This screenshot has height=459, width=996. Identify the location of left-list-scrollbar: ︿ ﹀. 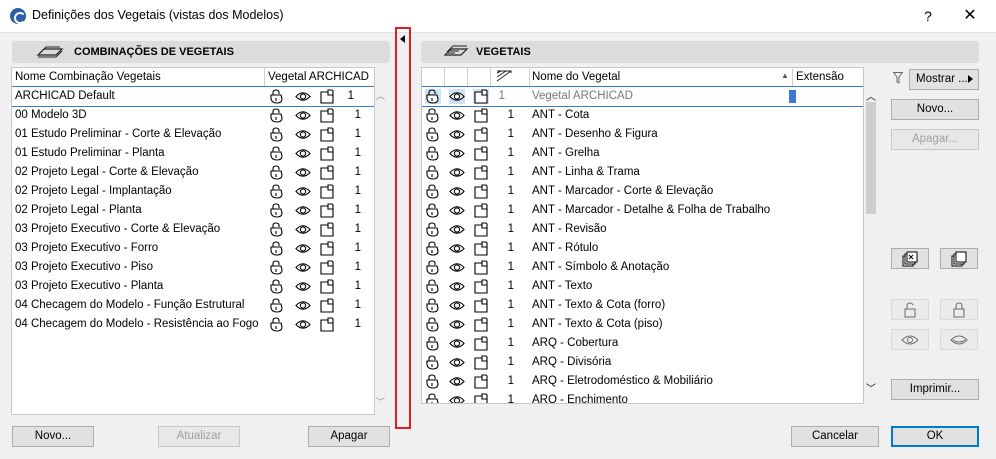
(381, 250).